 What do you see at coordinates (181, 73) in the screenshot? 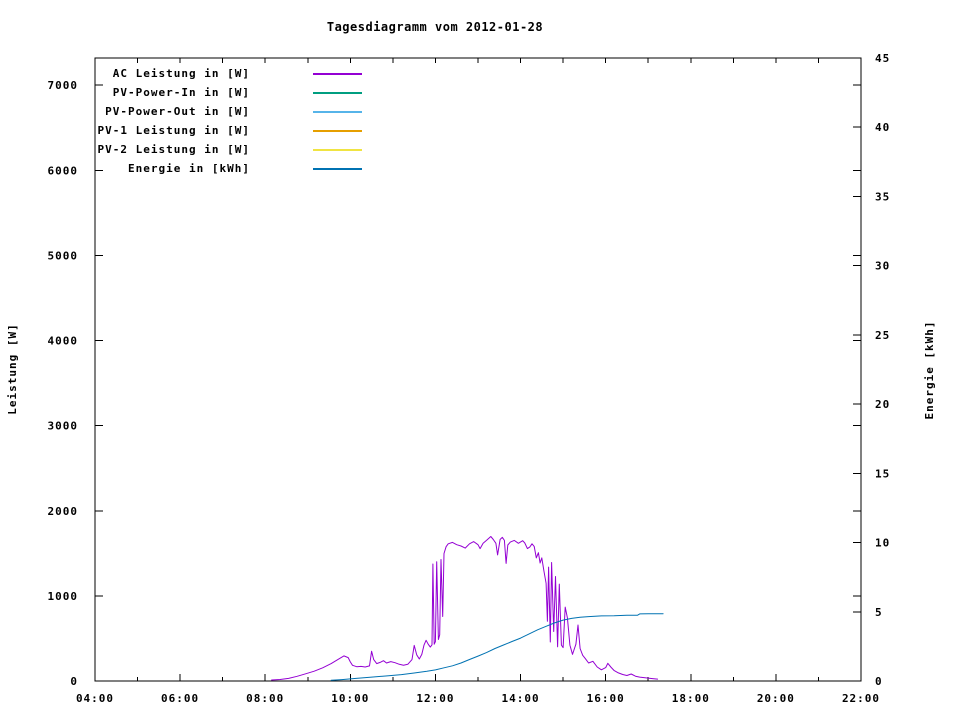
I see `legend-label: AC Leistung in [W]` at bounding box center [181, 73].